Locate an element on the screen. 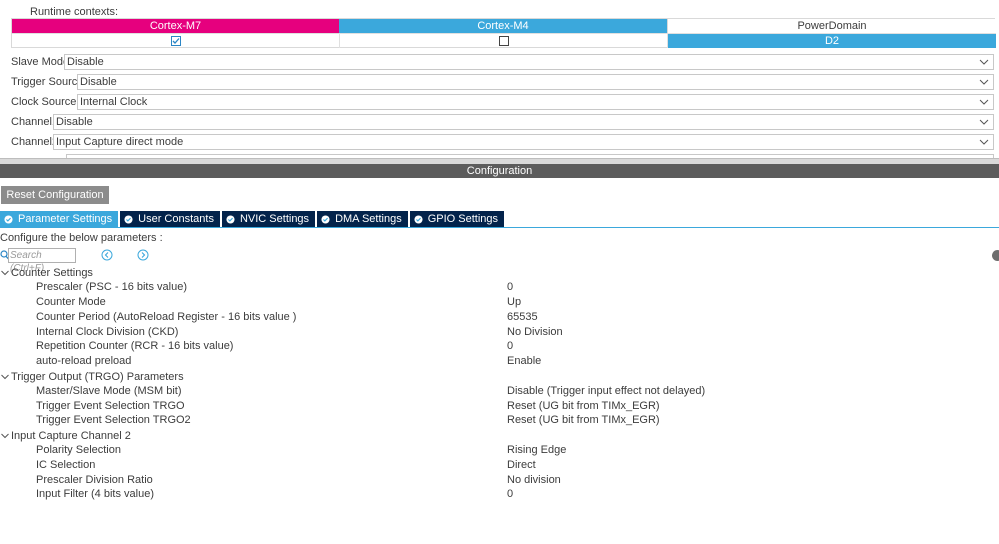  context-header-cortex-m7: Cortex-M7 is located at coordinates (175, 26).